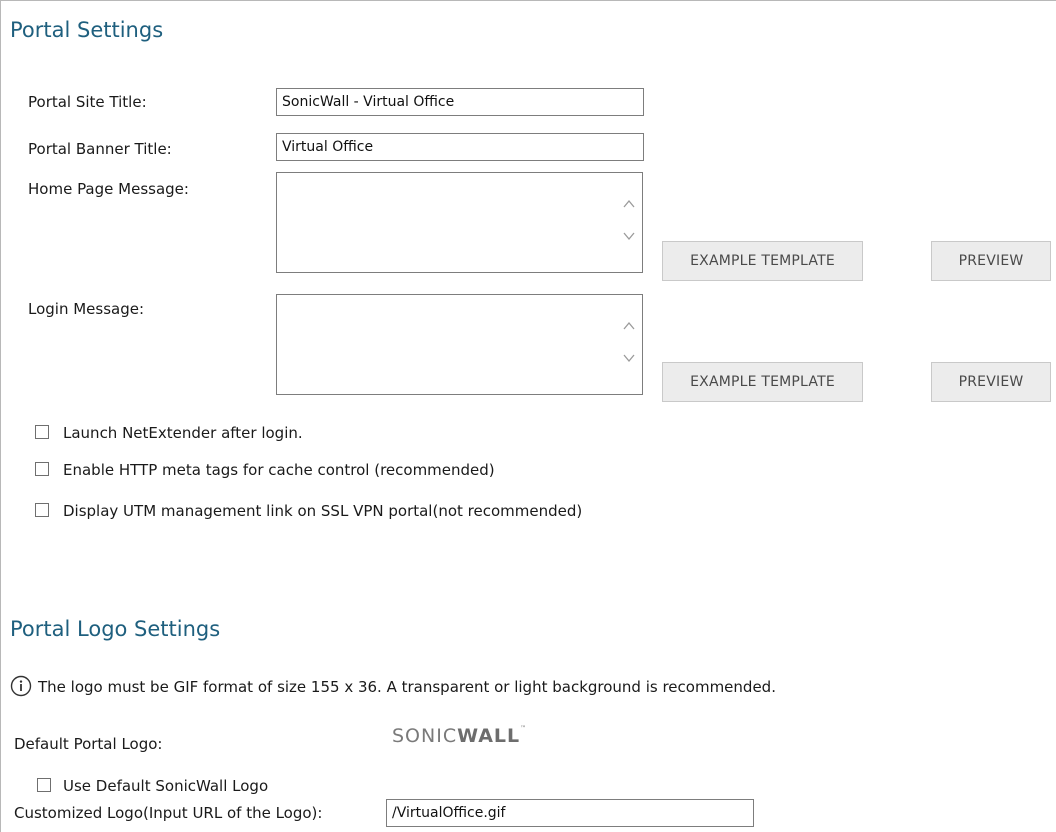 This screenshot has height=832, width=1056. Describe the element at coordinates (42, 469) in the screenshot. I see `http-meta-tags-checkbox` at that location.